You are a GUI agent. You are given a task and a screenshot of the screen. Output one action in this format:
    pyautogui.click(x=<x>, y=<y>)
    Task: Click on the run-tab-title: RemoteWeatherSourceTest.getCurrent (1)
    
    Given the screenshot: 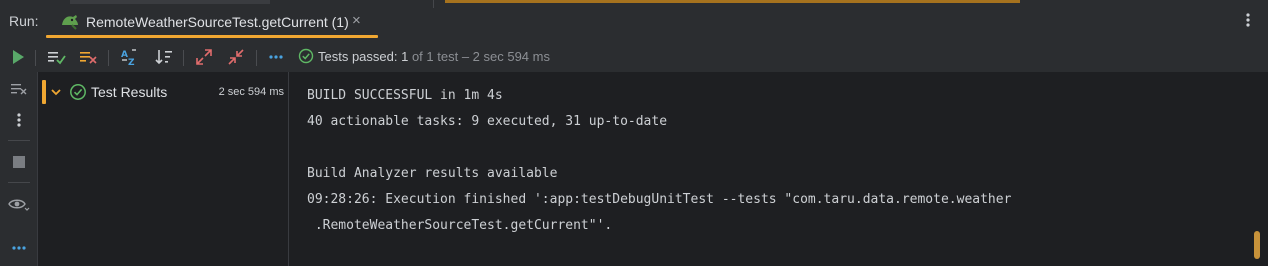 What is the action you would take?
    pyautogui.click(x=217, y=22)
    